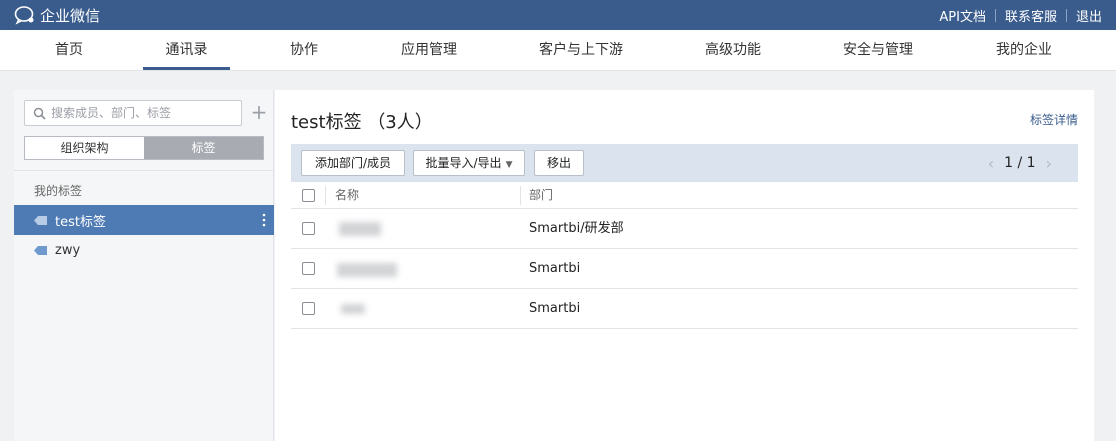  What do you see at coordinates (84, 148) in the screenshot?
I see `tab-org-structure: 组织架构` at bounding box center [84, 148].